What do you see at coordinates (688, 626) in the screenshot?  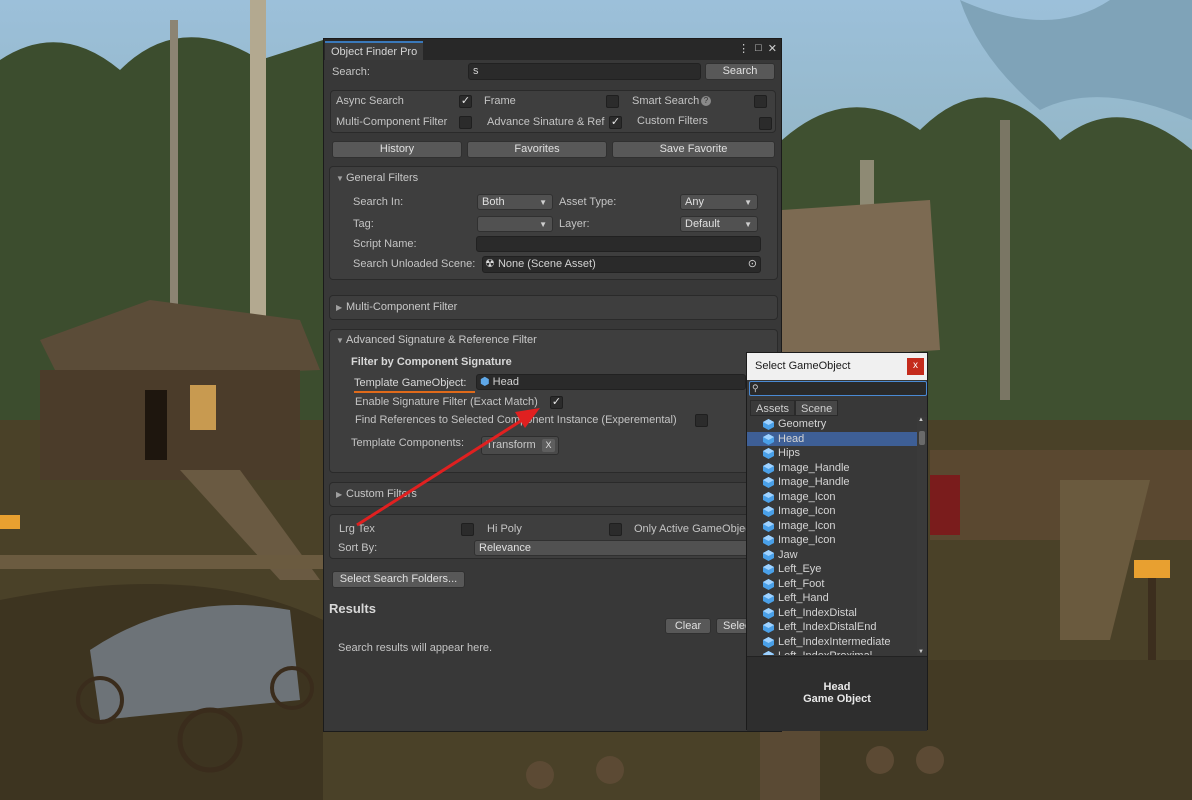 I see `clear-results-button: Clear` at bounding box center [688, 626].